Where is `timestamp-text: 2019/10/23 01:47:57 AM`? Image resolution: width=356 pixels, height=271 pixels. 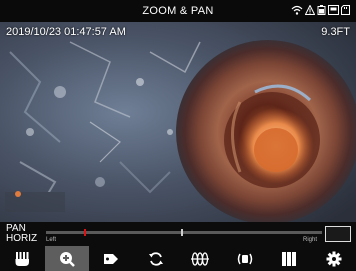 timestamp-text: 2019/10/23 01:47:57 AM is located at coordinates (66, 32).